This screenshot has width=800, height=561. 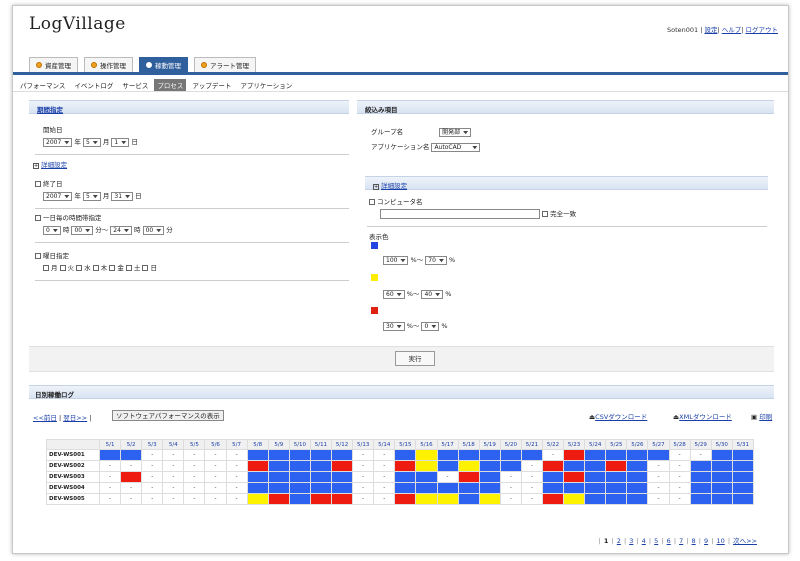 What do you see at coordinates (621, 417) in the screenshot?
I see `csv-link: CSVダウンロード` at bounding box center [621, 417].